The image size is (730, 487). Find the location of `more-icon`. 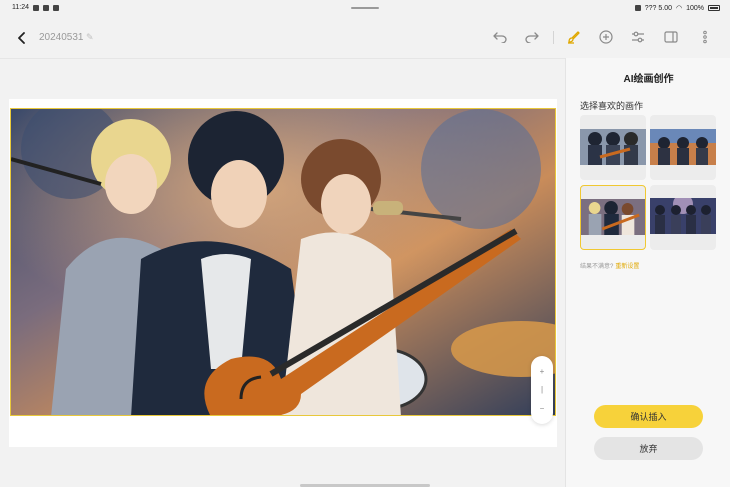

more-icon is located at coordinates (705, 37).